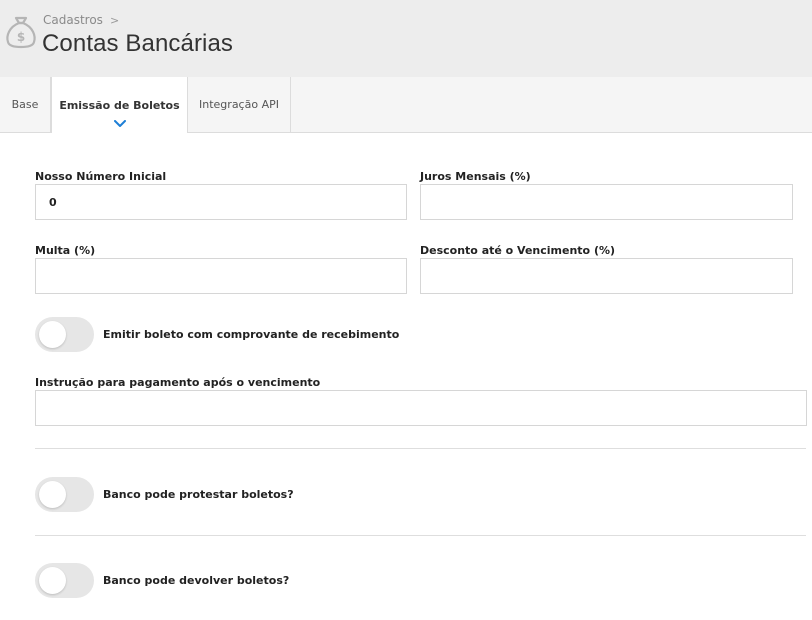 The image size is (812, 620). What do you see at coordinates (475, 176) in the screenshot?
I see `juros-label: Juros Mensais (%)` at bounding box center [475, 176].